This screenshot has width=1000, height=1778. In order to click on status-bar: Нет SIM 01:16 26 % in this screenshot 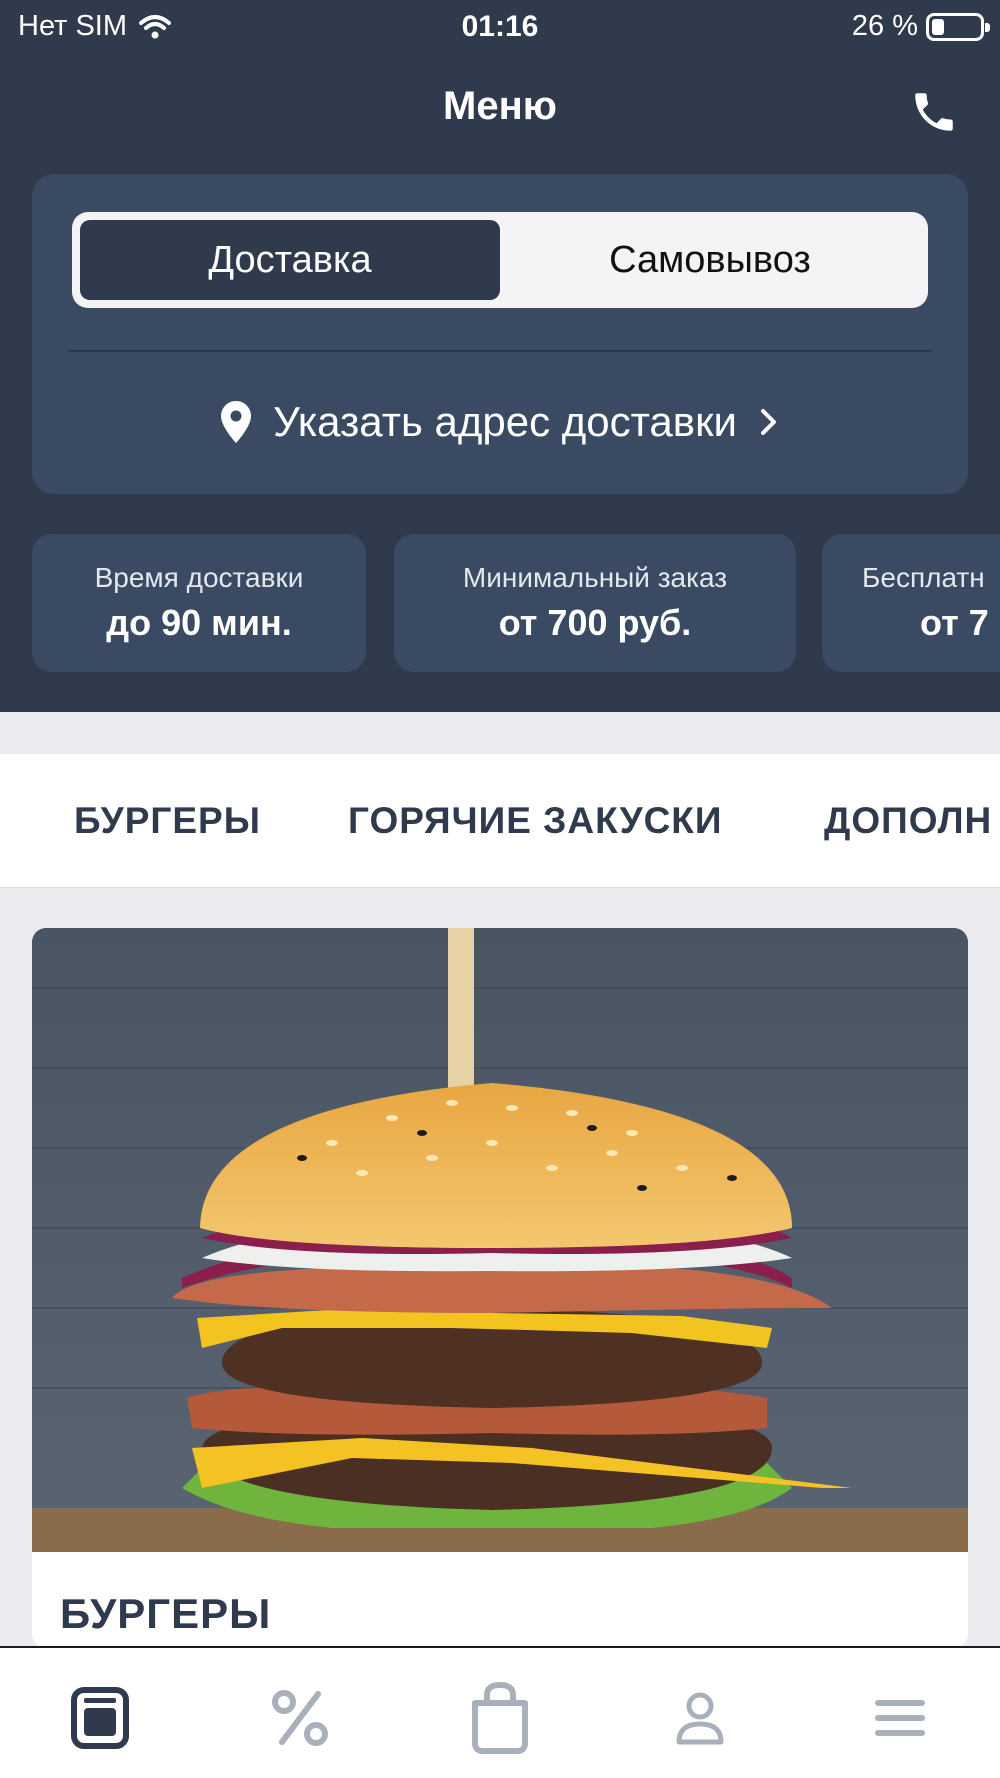, I will do `click(500, 29)`.